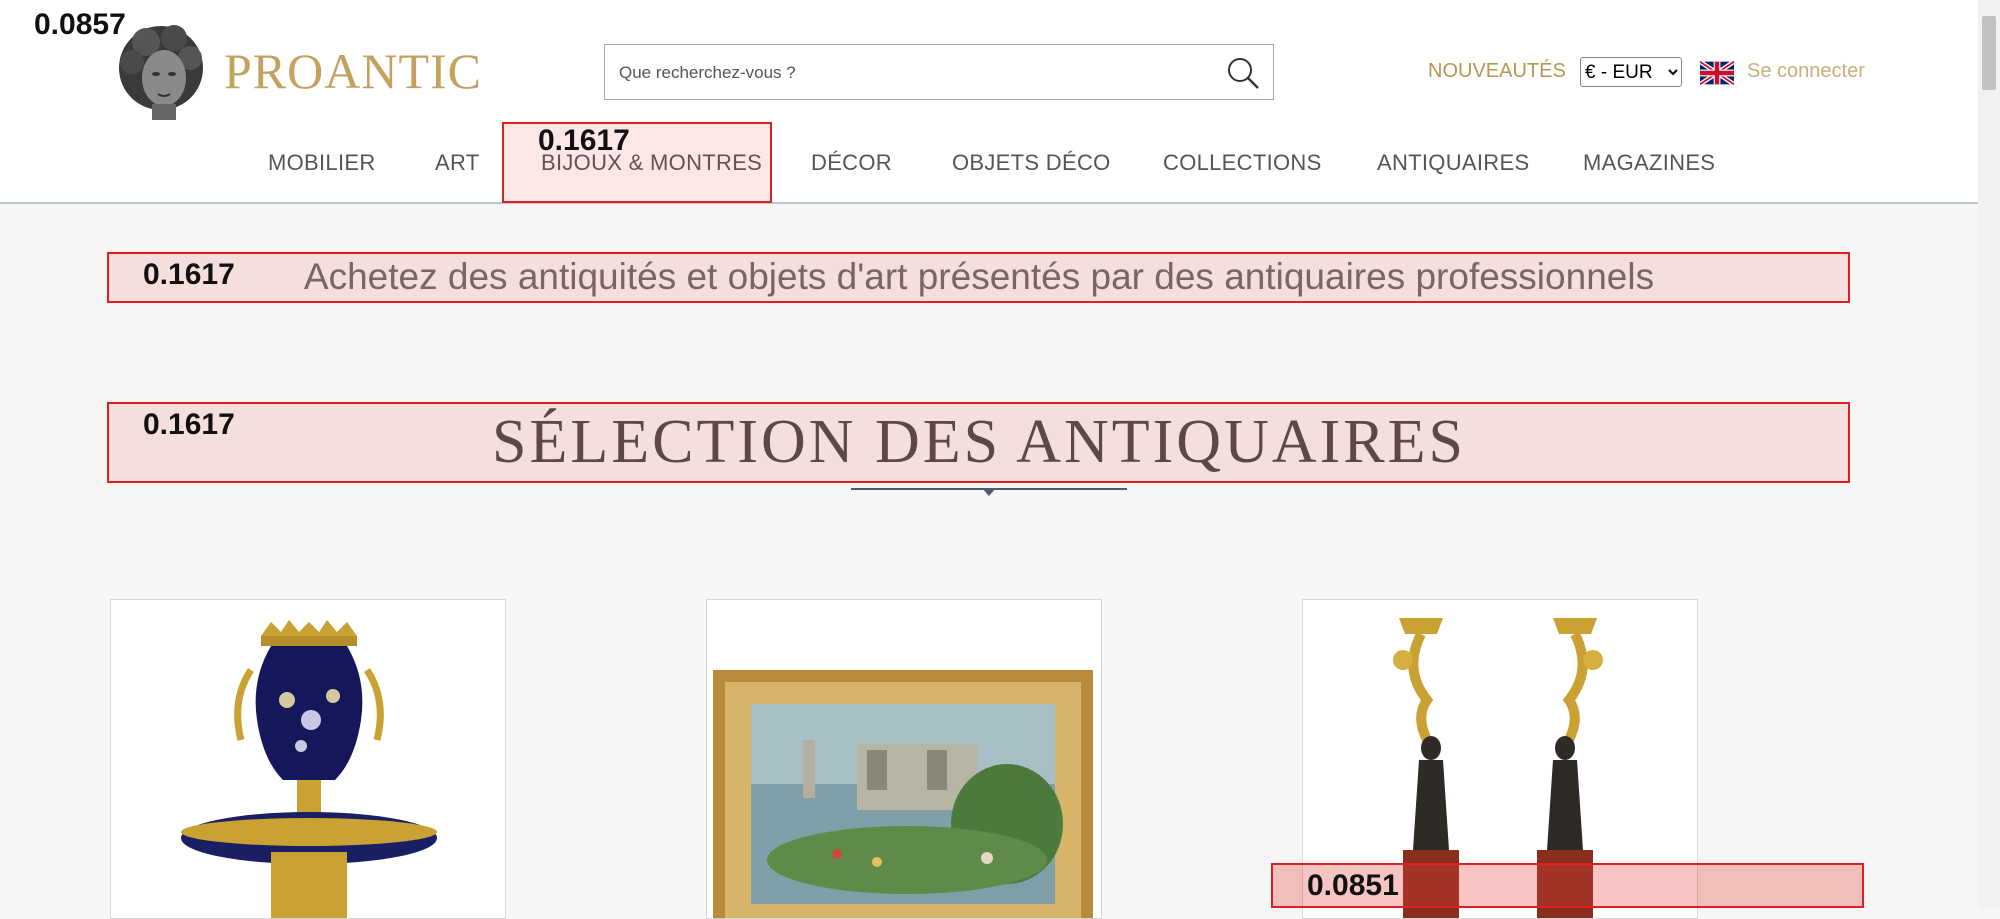 This screenshot has height=919, width=2000. What do you see at coordinates (457, 163) in the screenshot?
I see `nav-item-art: ART` at bounding box center [457, 163].